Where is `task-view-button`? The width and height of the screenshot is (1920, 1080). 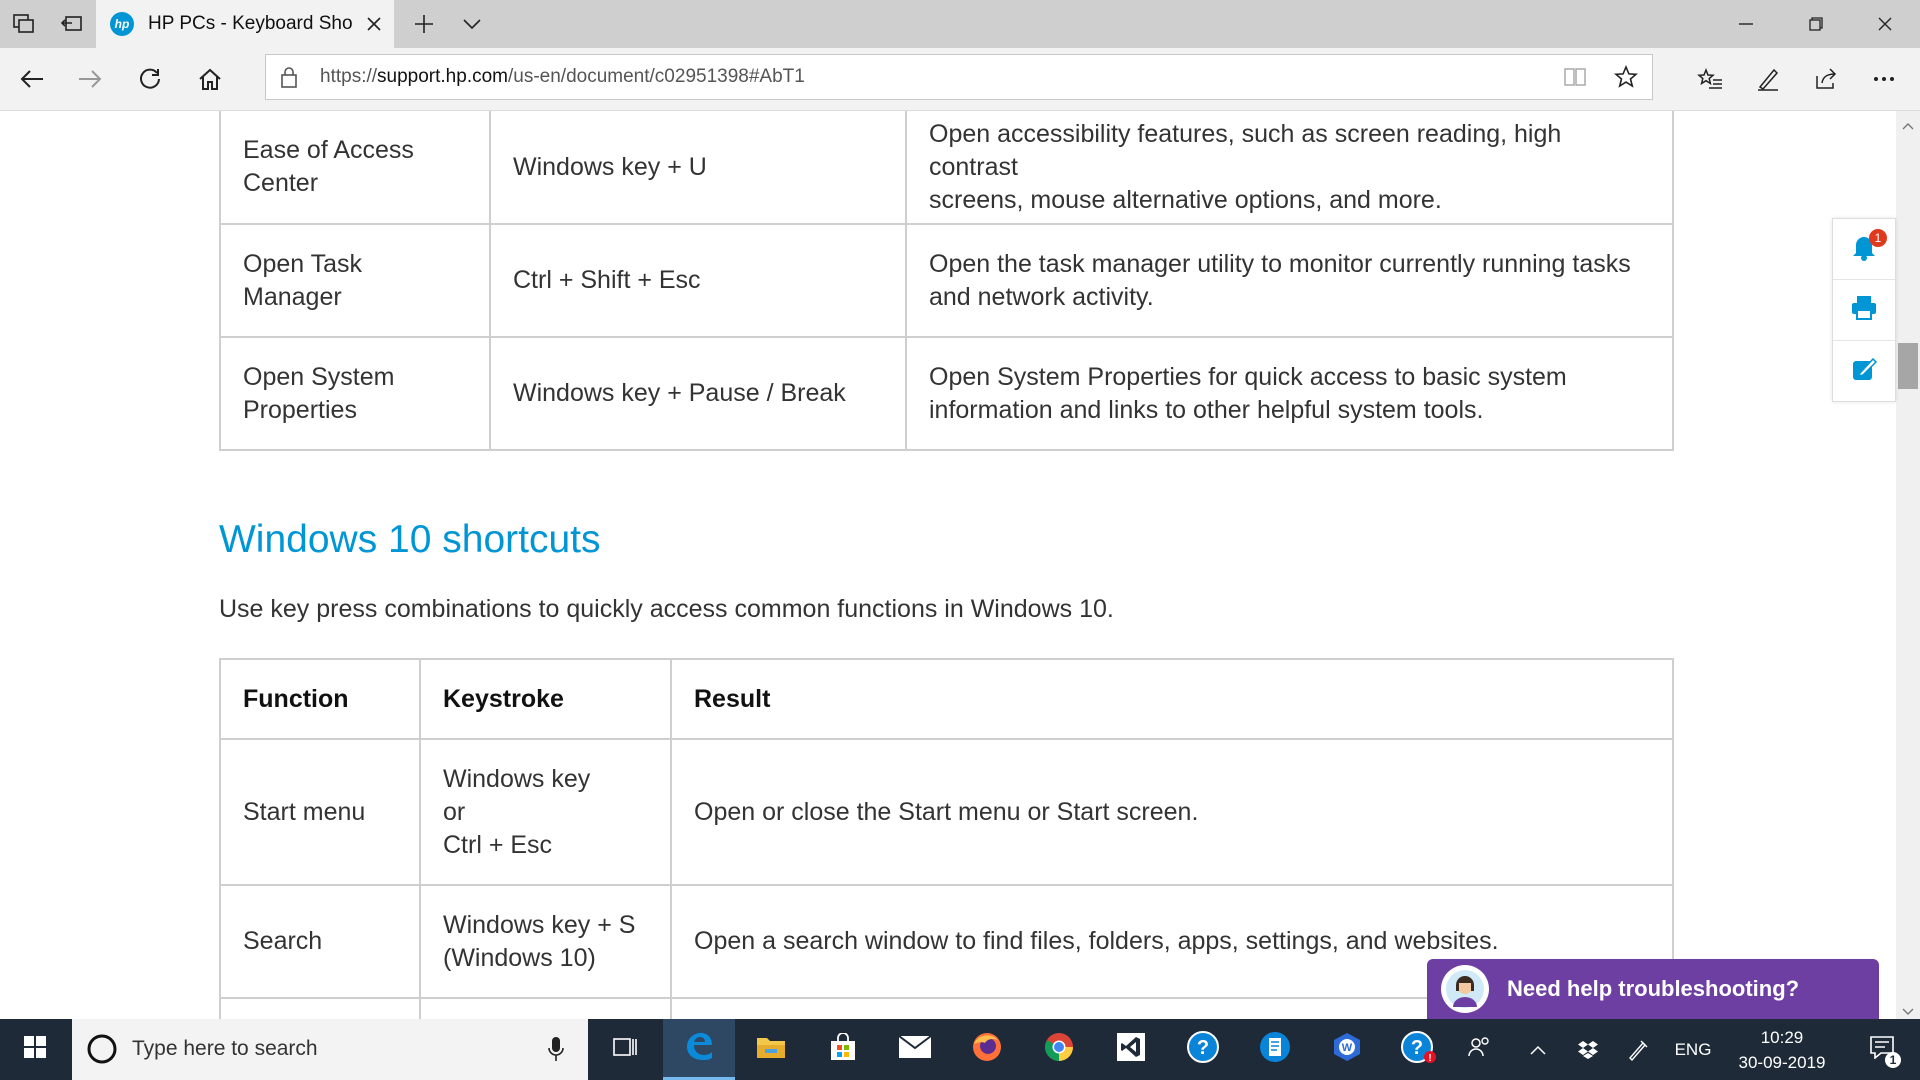
task-view-button is located at coordinates (624, 1049).